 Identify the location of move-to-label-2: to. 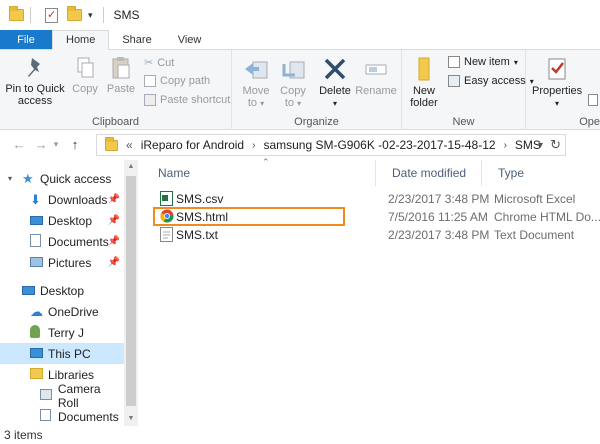
(252, 103).